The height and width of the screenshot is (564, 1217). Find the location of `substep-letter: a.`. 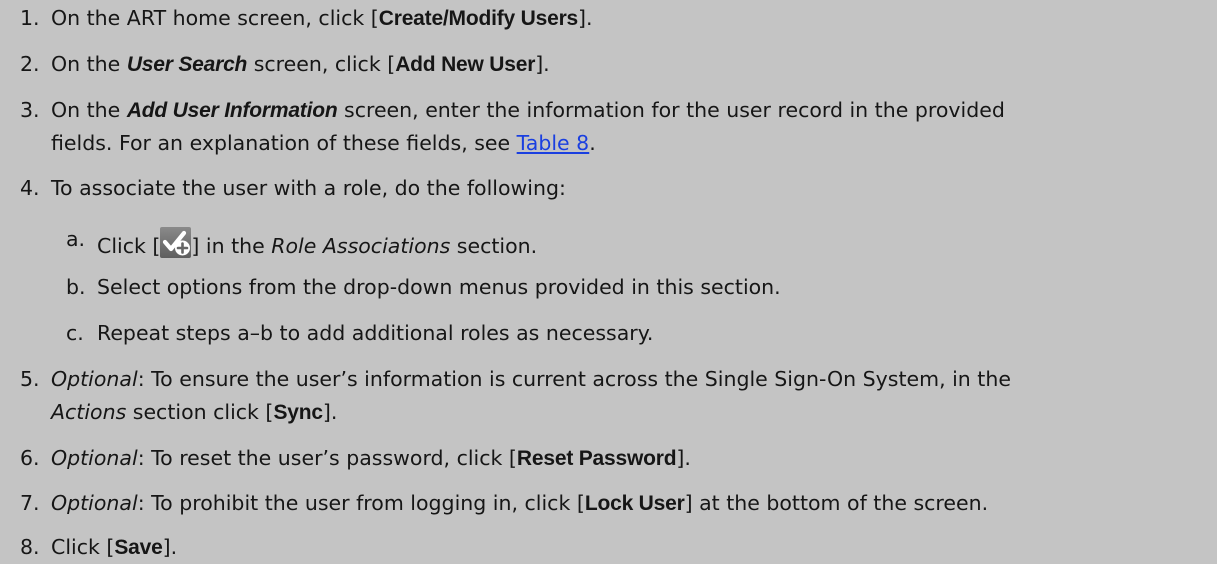

substep-letter: a. is located at coordinates (76, 239).